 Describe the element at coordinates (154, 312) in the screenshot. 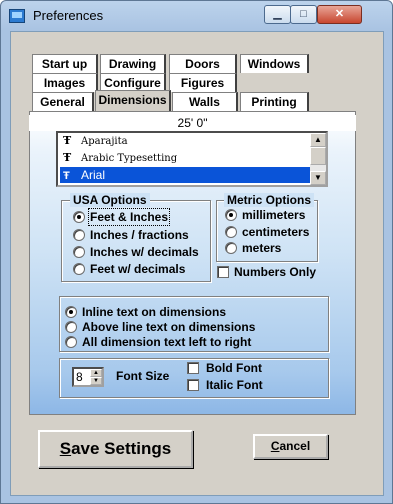

I see `option-inline-text-label: Inline text on dimensions` at that location.